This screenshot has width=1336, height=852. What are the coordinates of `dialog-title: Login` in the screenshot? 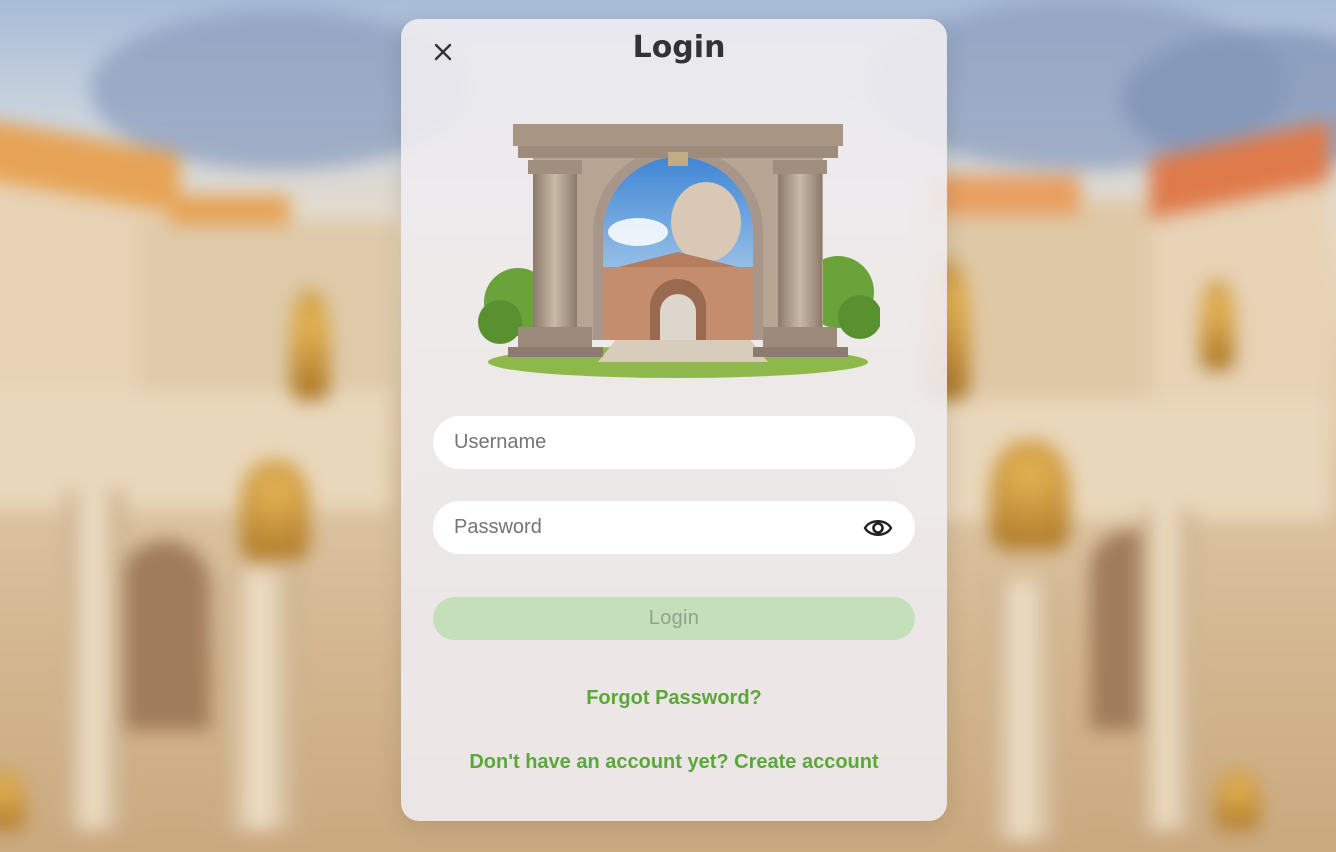 It's located at (679, 47).